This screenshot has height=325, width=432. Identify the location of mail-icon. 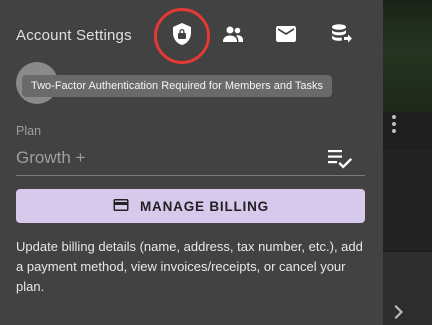
(286, 36).